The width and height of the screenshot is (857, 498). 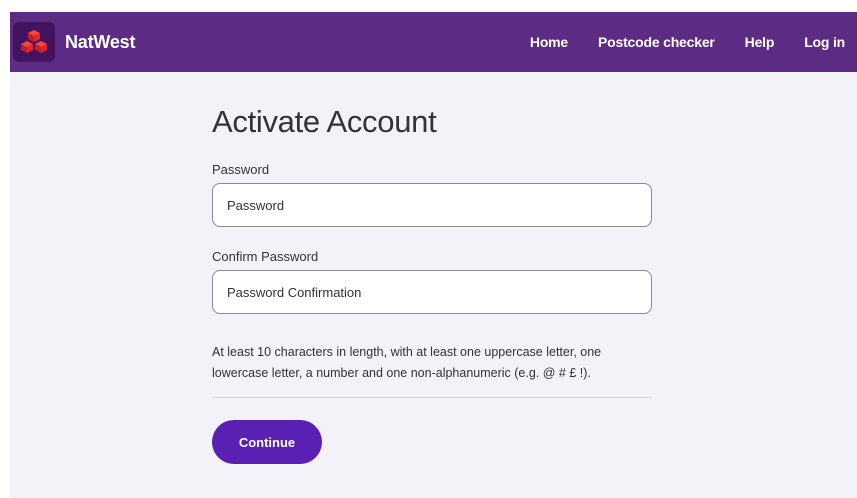 I want to click on nav-login-link: Log in, so click(x=824, y=42).